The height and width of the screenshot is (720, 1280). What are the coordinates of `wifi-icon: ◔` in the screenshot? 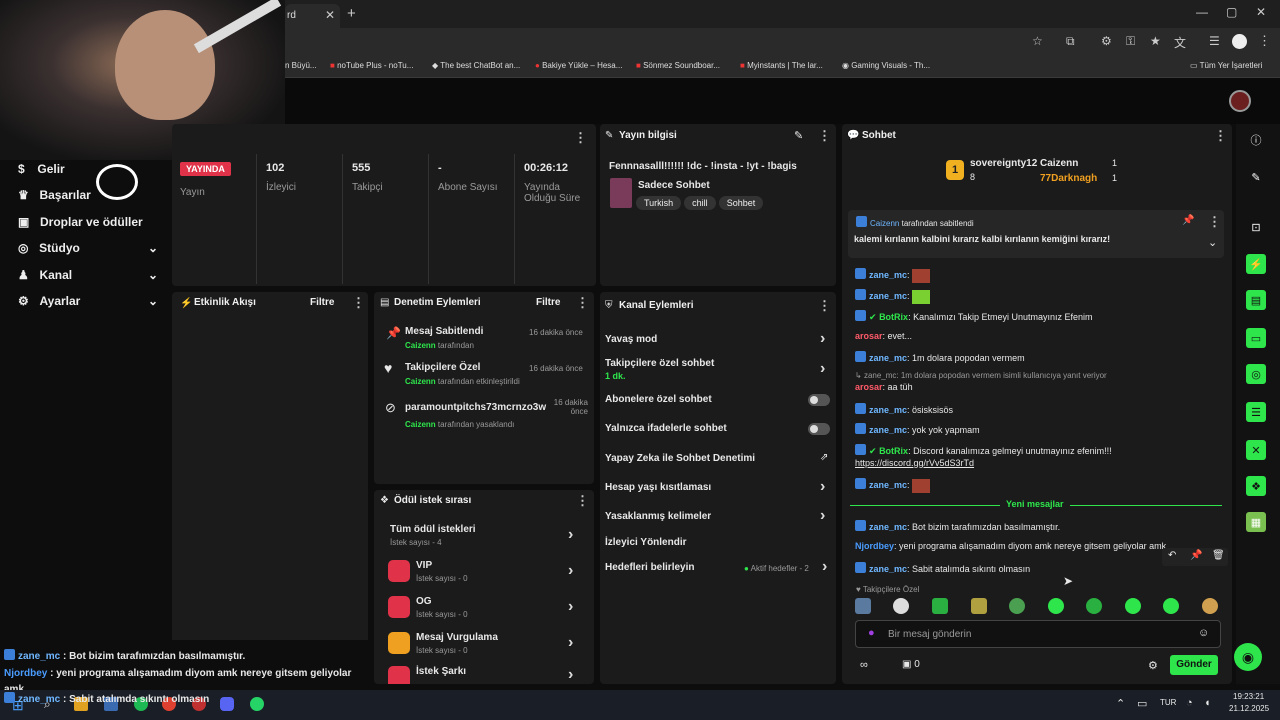 It's located at (1189, 703).